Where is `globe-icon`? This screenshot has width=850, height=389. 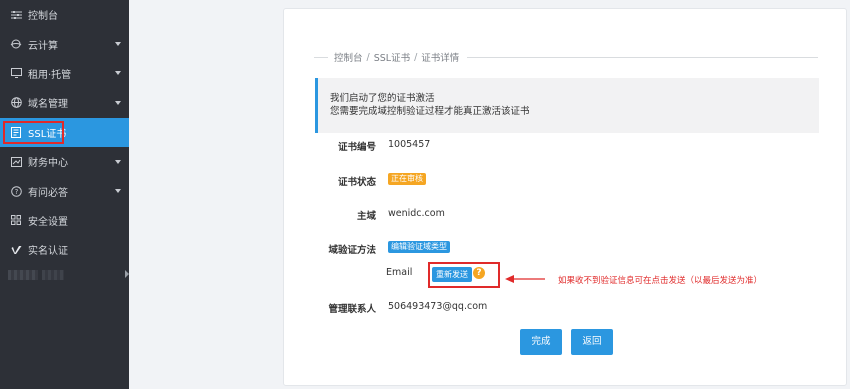
globe-icon is located at coordinates (16, 103).